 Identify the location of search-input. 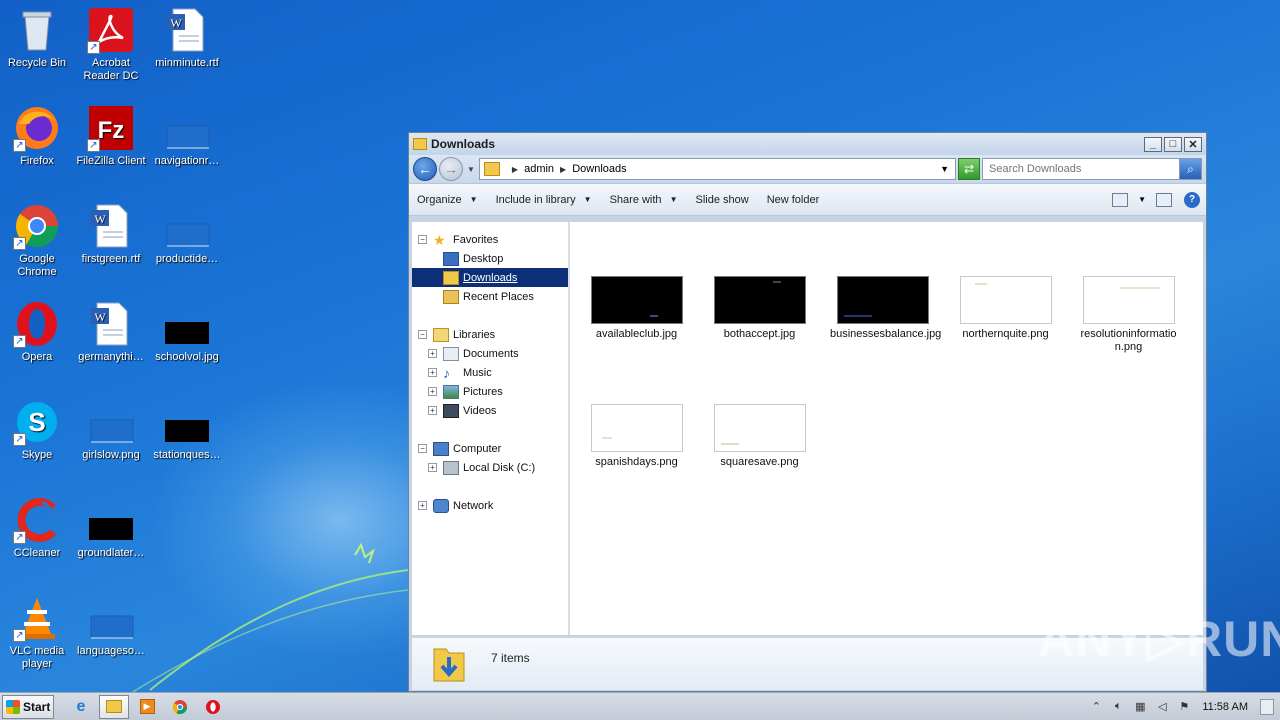
(1084, 169).